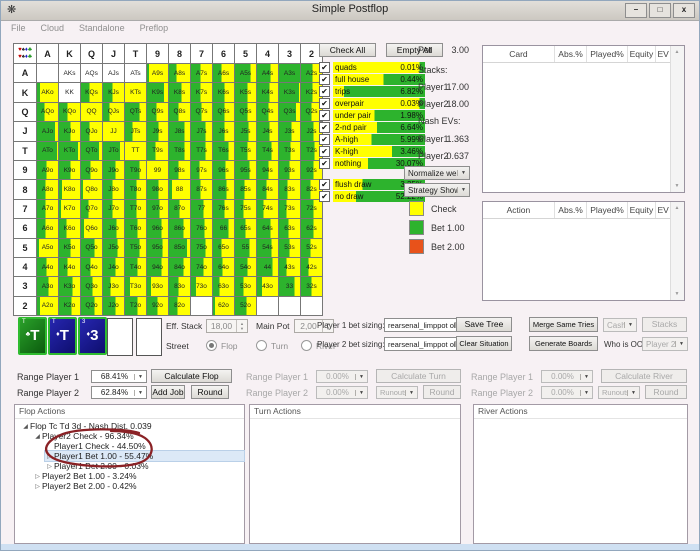  What do you see at coordinates (267, 209) in the screenshot?
I see `matrix-cell-74s: 74s` at bounding box center [267, 209].